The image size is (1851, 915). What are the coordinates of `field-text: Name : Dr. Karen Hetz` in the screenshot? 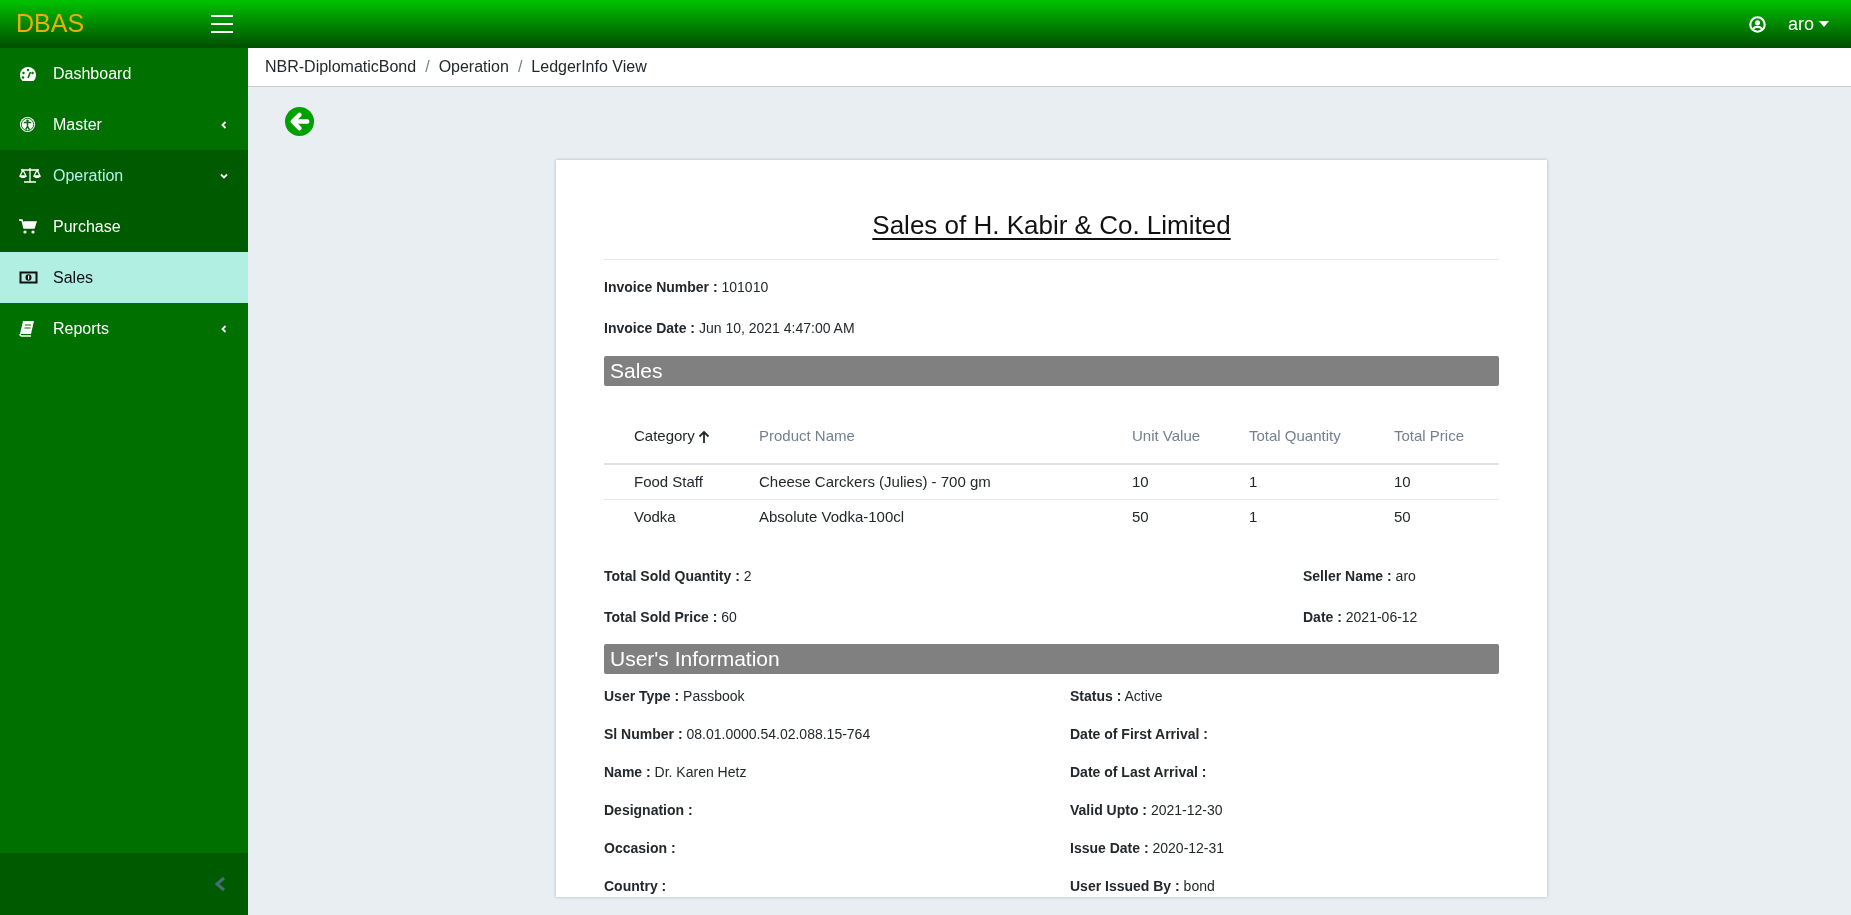 It's located at (676, 772).